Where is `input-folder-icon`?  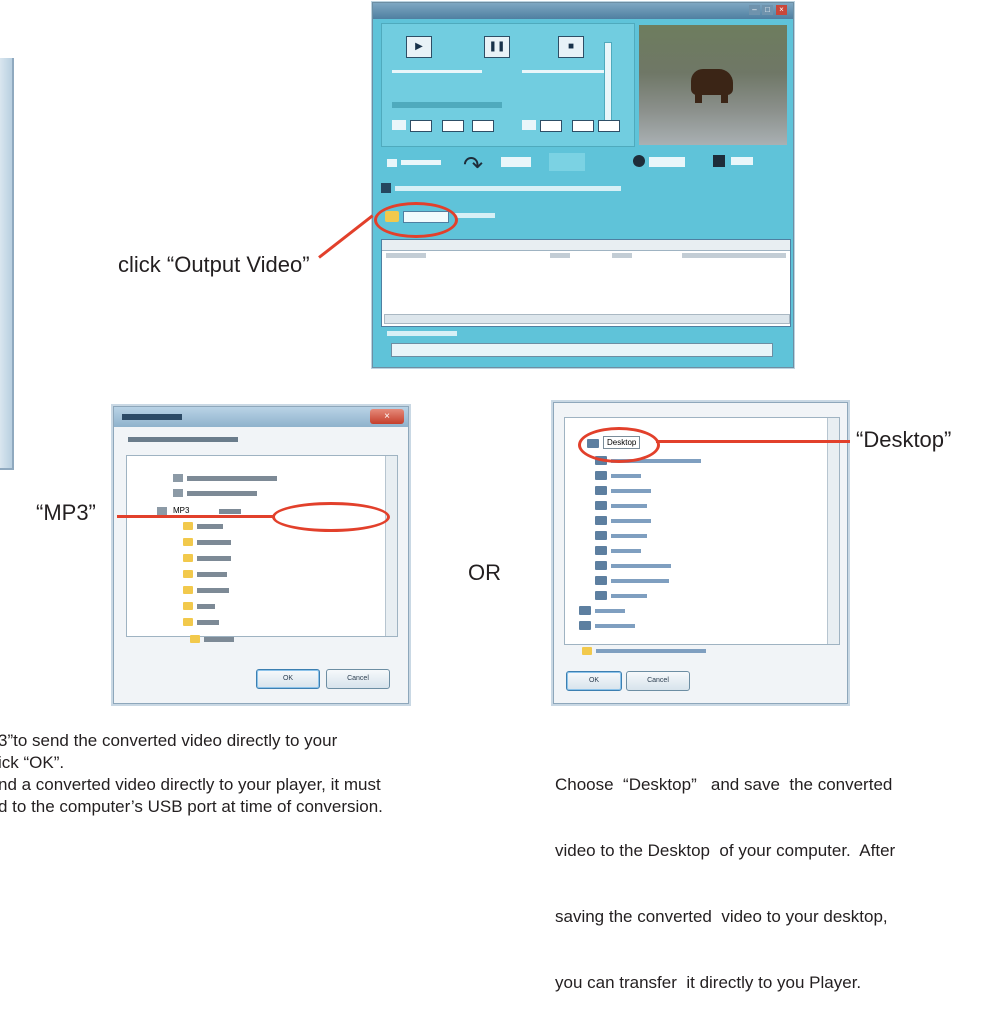
input-folder-icon is located at coordinates (386, 188).